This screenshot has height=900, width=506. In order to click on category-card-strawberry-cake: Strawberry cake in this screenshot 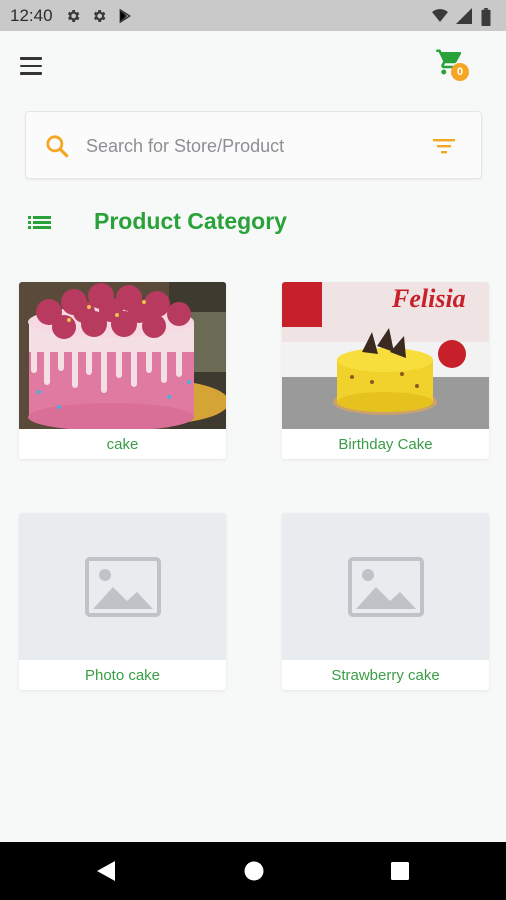, I will do `click(385, 601)`.